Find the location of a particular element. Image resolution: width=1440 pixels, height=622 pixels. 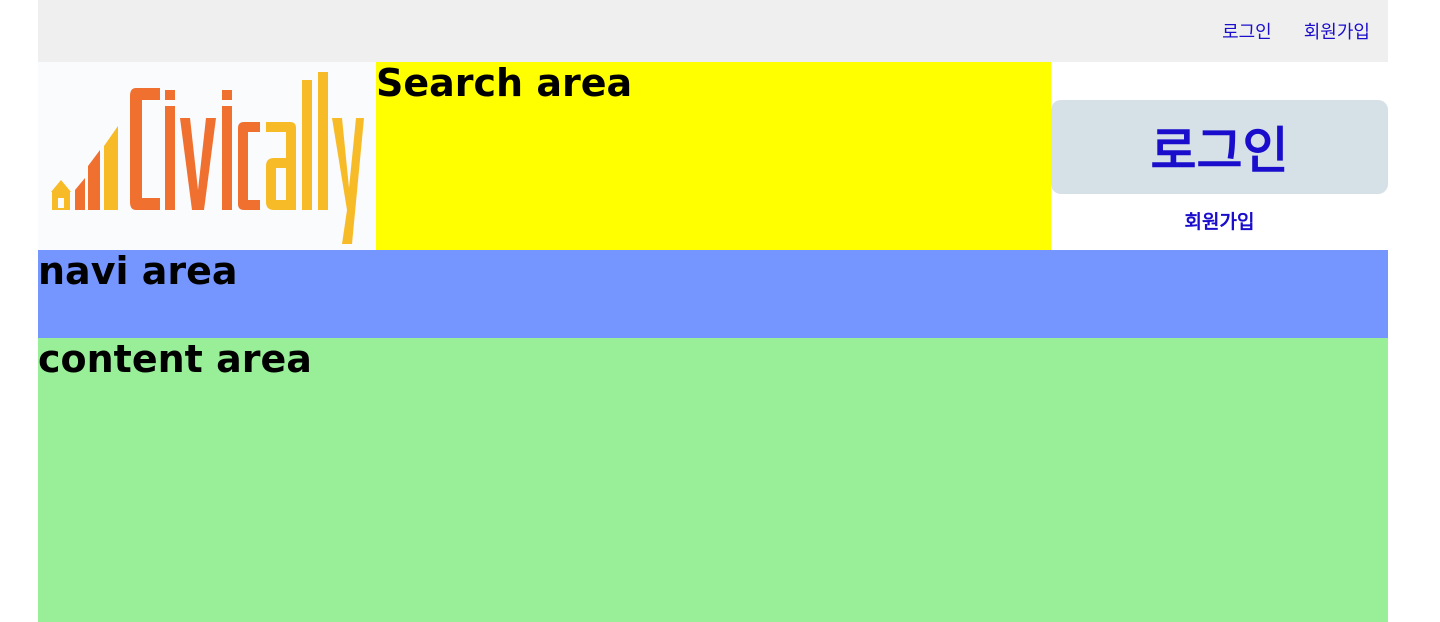

search-area-title: Search area is located at coordinates (504, 83).